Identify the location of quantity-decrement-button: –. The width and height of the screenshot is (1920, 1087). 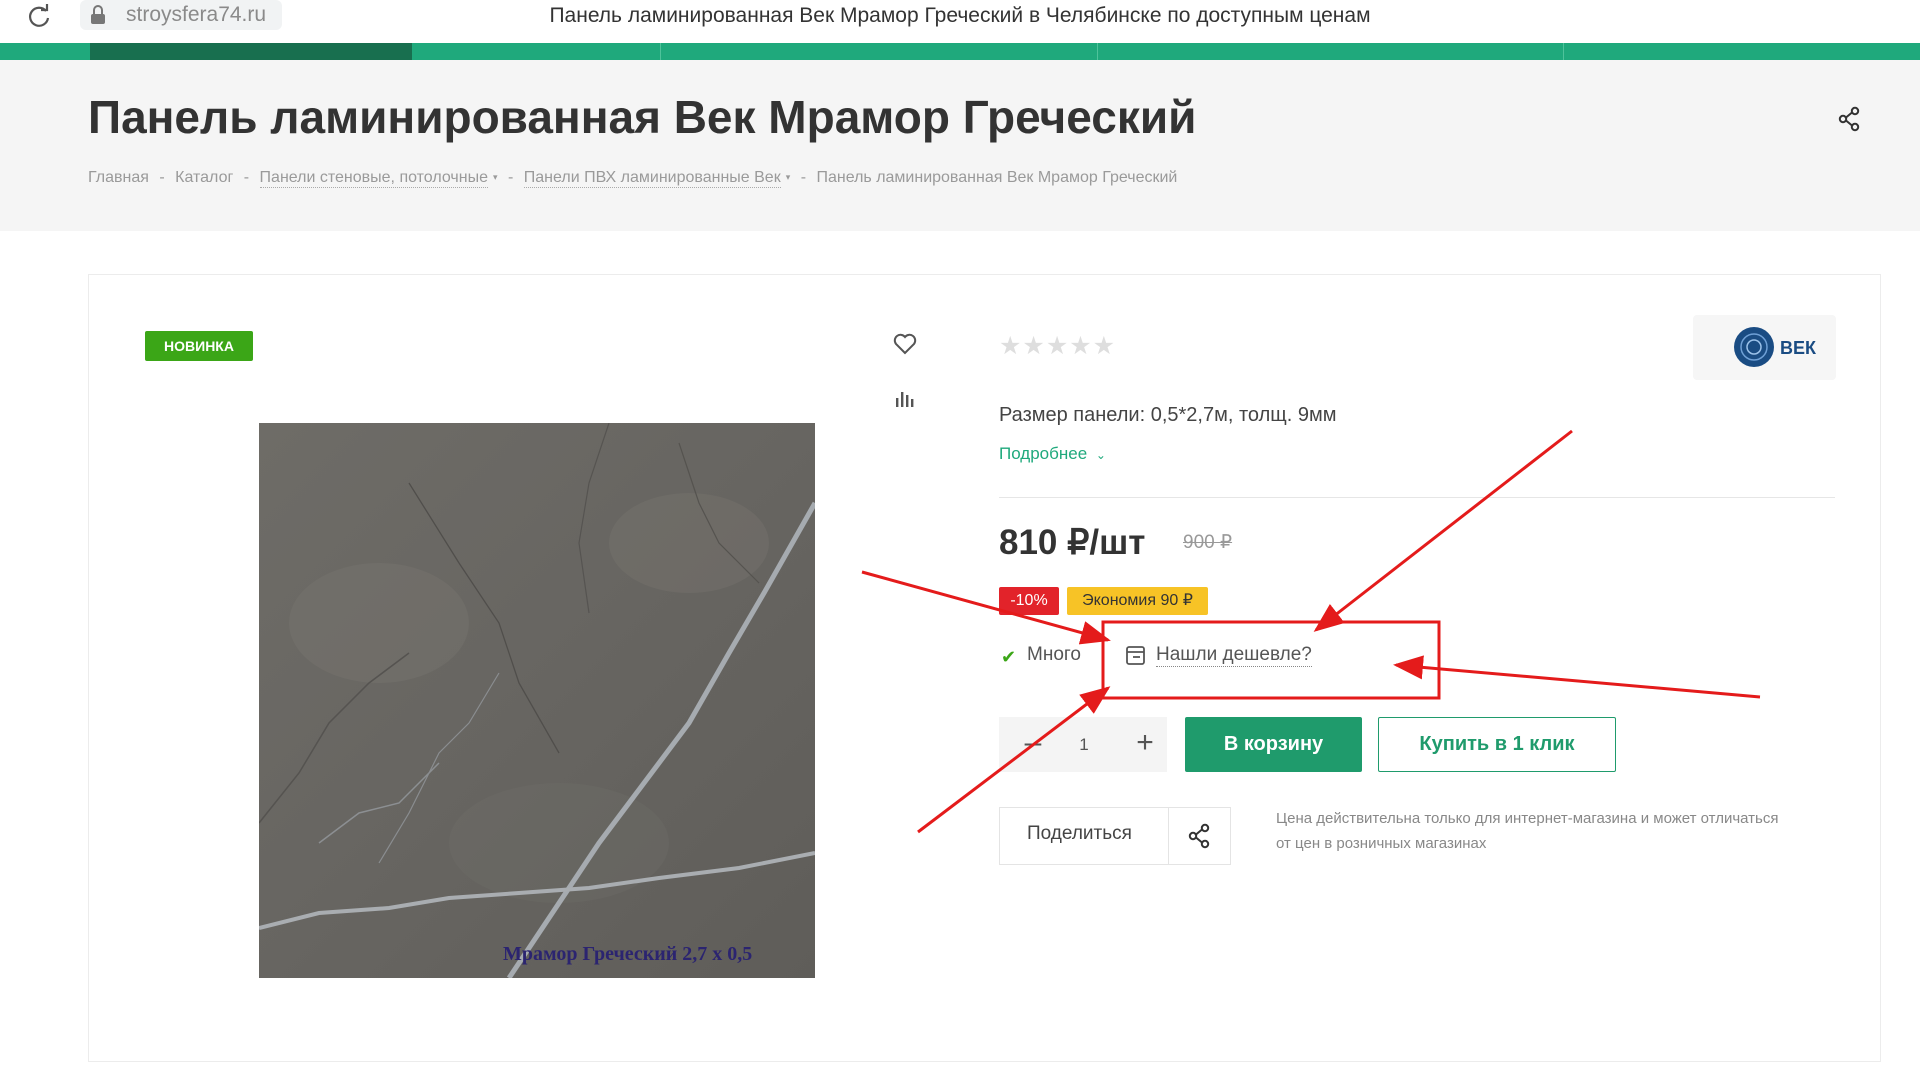
(1033, 744).